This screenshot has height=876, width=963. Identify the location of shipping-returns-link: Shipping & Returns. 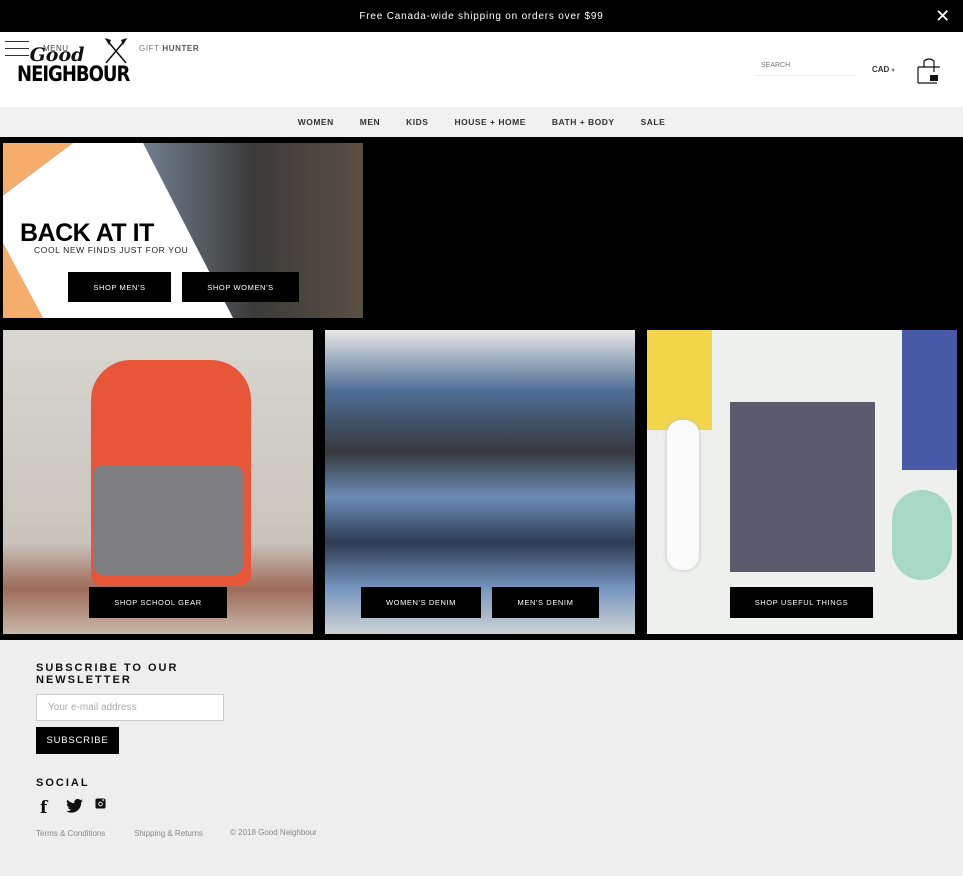
(168, 833).